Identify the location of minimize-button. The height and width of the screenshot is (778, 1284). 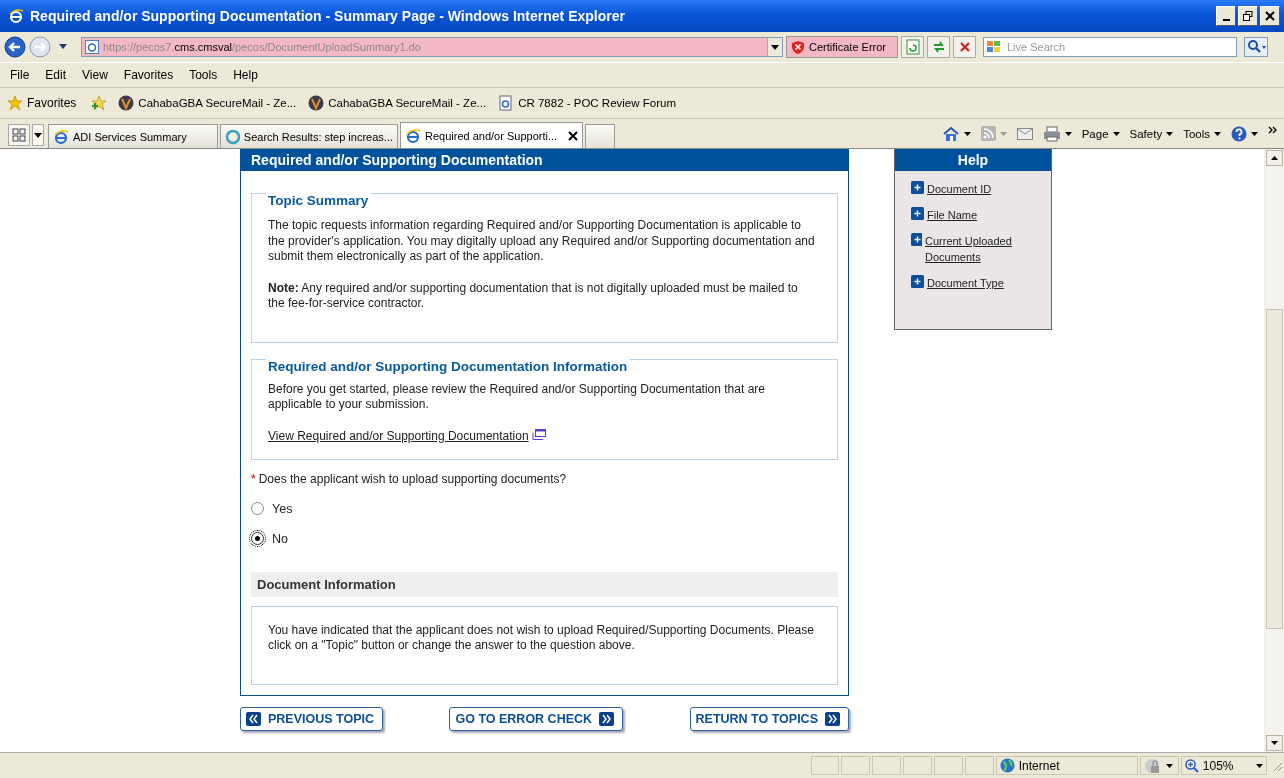
(1226, 16).